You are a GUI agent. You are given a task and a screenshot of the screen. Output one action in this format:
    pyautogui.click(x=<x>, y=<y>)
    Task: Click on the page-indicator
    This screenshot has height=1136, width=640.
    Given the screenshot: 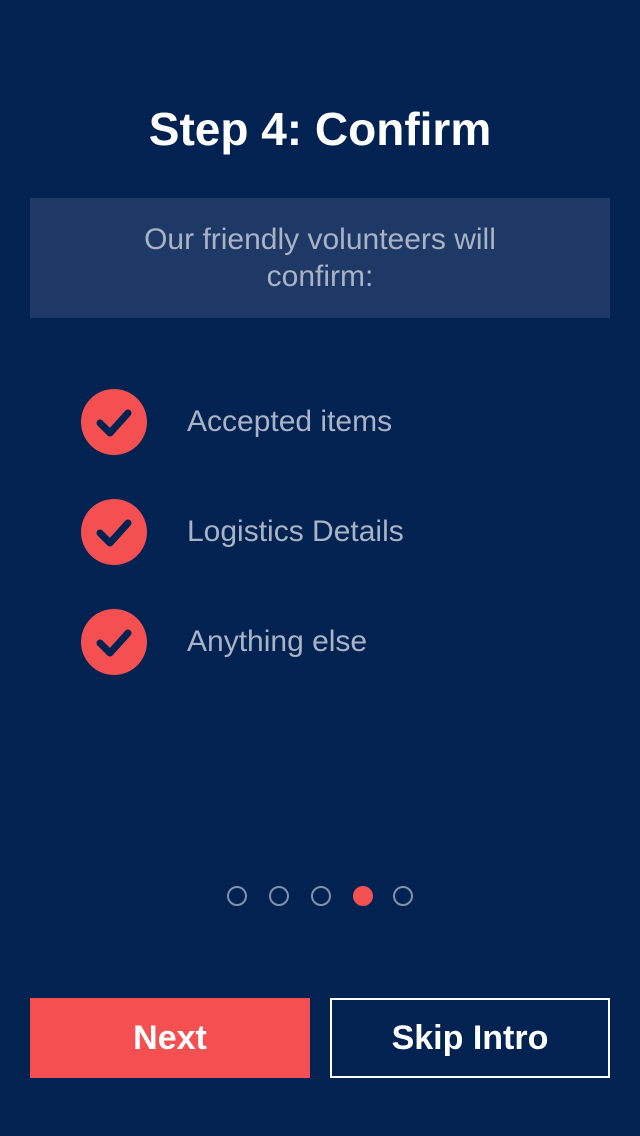 What is the action you would take?
    pyautogui.click(x=320, y=897)
    